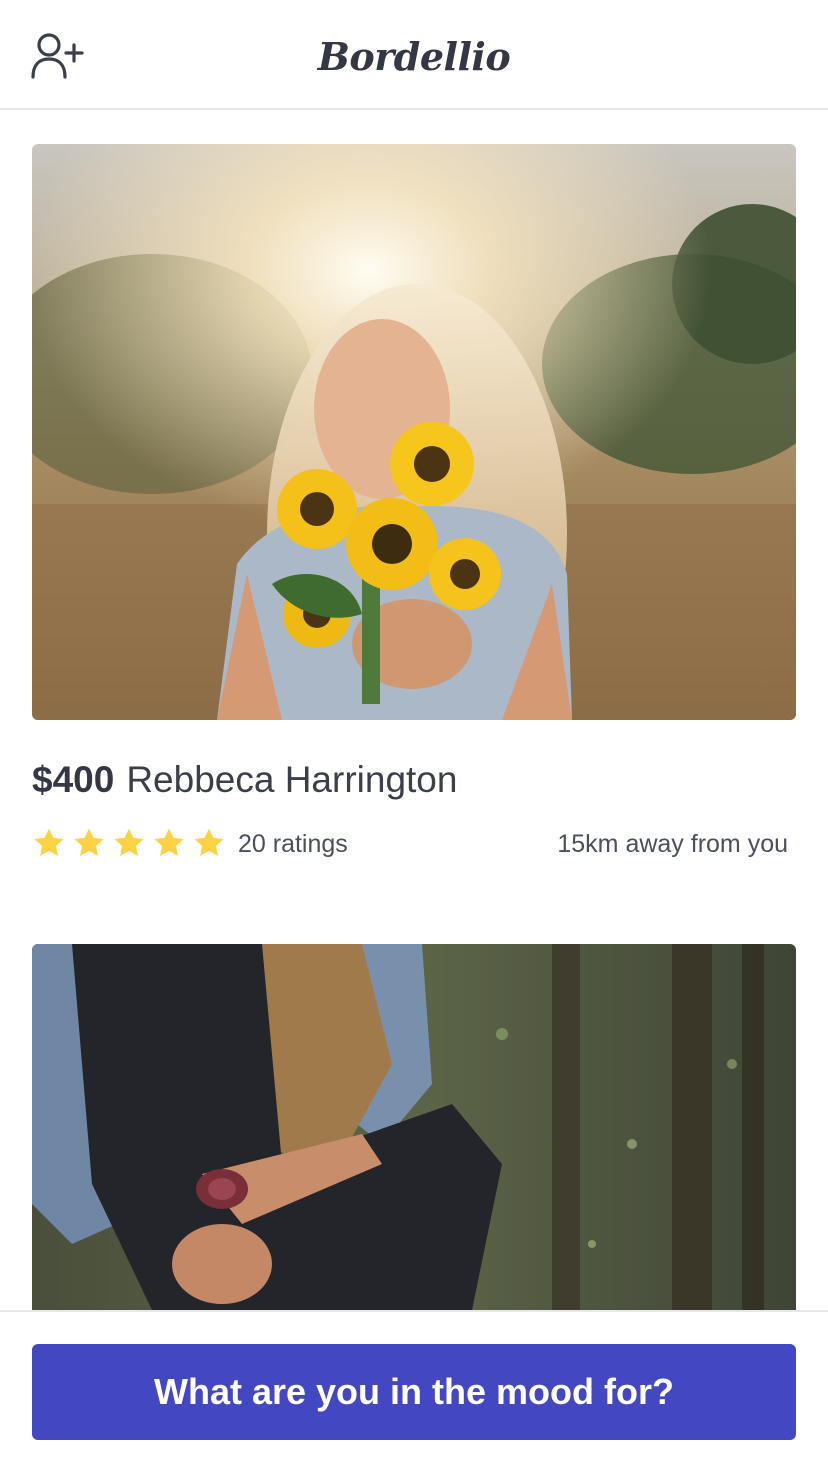 The width and height of the screenshot is (828, 1472). Describe the element at coordinates (292, 779) in the screenshot. I see `listing-name: Rebbeca Harrington` at that location.